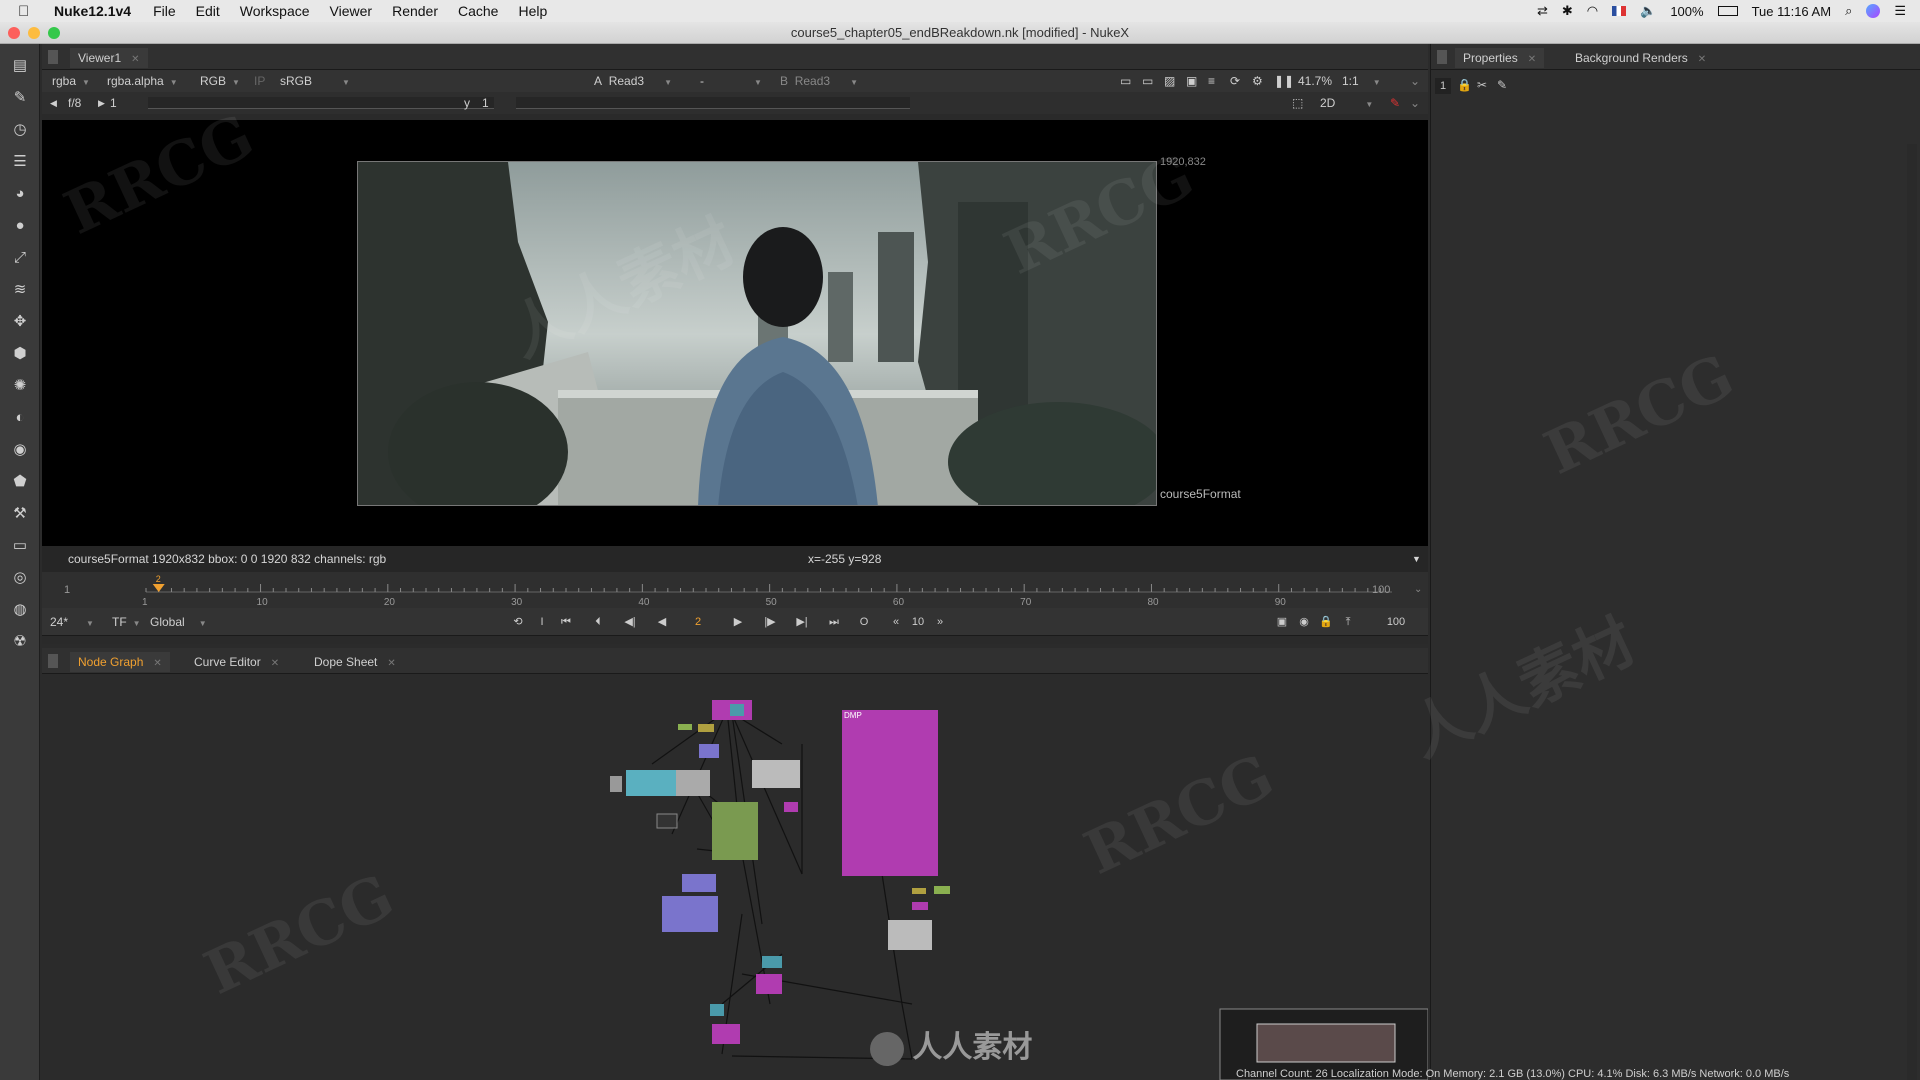 Image resolution: width=1920 pixels, height=1080 pixels. Describe the element at coordinates (53, 103) in the screenshot. I see `fstop-left-arrow-icon: ◀` at that location.